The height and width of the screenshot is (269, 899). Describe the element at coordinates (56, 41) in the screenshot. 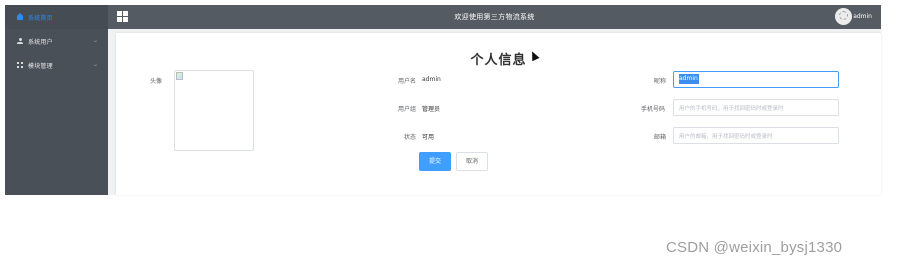

I see `sidebar-item-system-users: 系统用户 ⌄` at that location.